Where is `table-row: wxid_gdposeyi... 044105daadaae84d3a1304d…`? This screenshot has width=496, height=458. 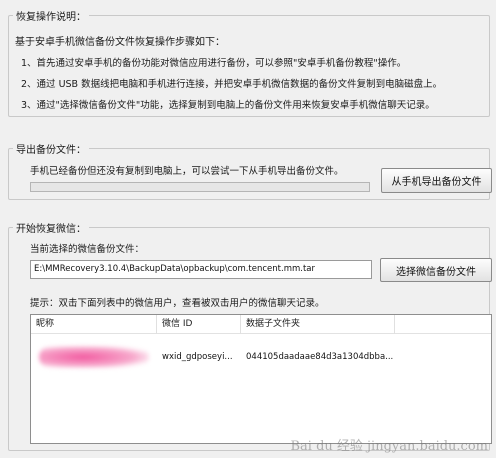 table-row: wxid_gdposeyi... 044105daadaae84d3a1304d… is located at coordinates (261, 357).